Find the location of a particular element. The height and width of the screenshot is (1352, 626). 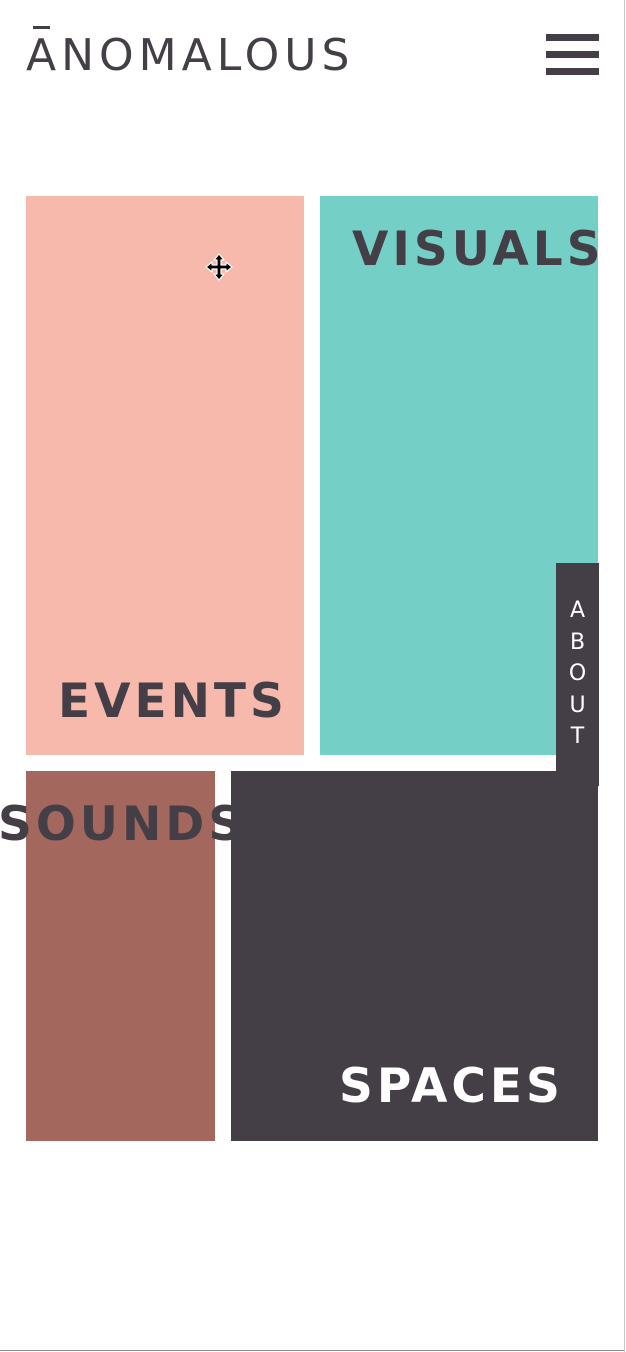

about-letter: U is located at coordinates (577, 705).